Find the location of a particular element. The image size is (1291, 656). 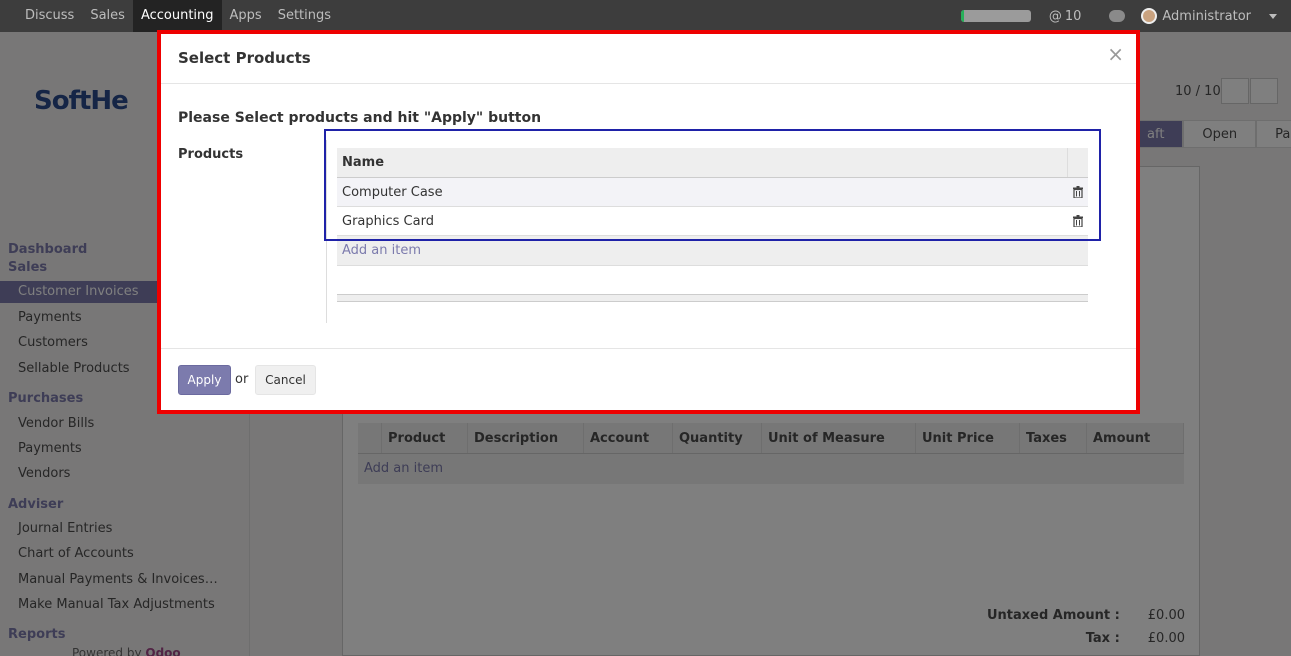

messages-counter: @10 is located at coordinates (1072, 16).